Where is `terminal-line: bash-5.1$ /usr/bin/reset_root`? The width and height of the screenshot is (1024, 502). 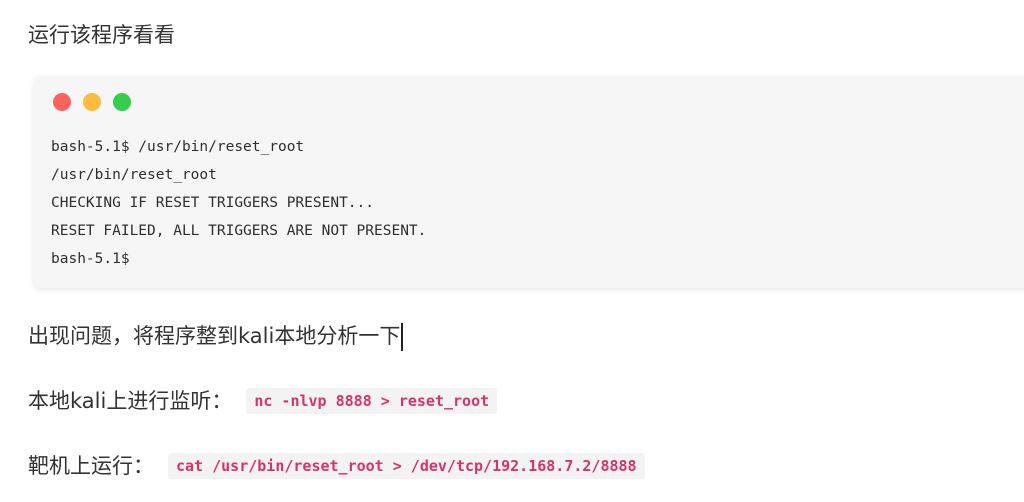 terminal-line: bash-5.1$ /usr/bin/reset_root is located at coordinates (178, 147).